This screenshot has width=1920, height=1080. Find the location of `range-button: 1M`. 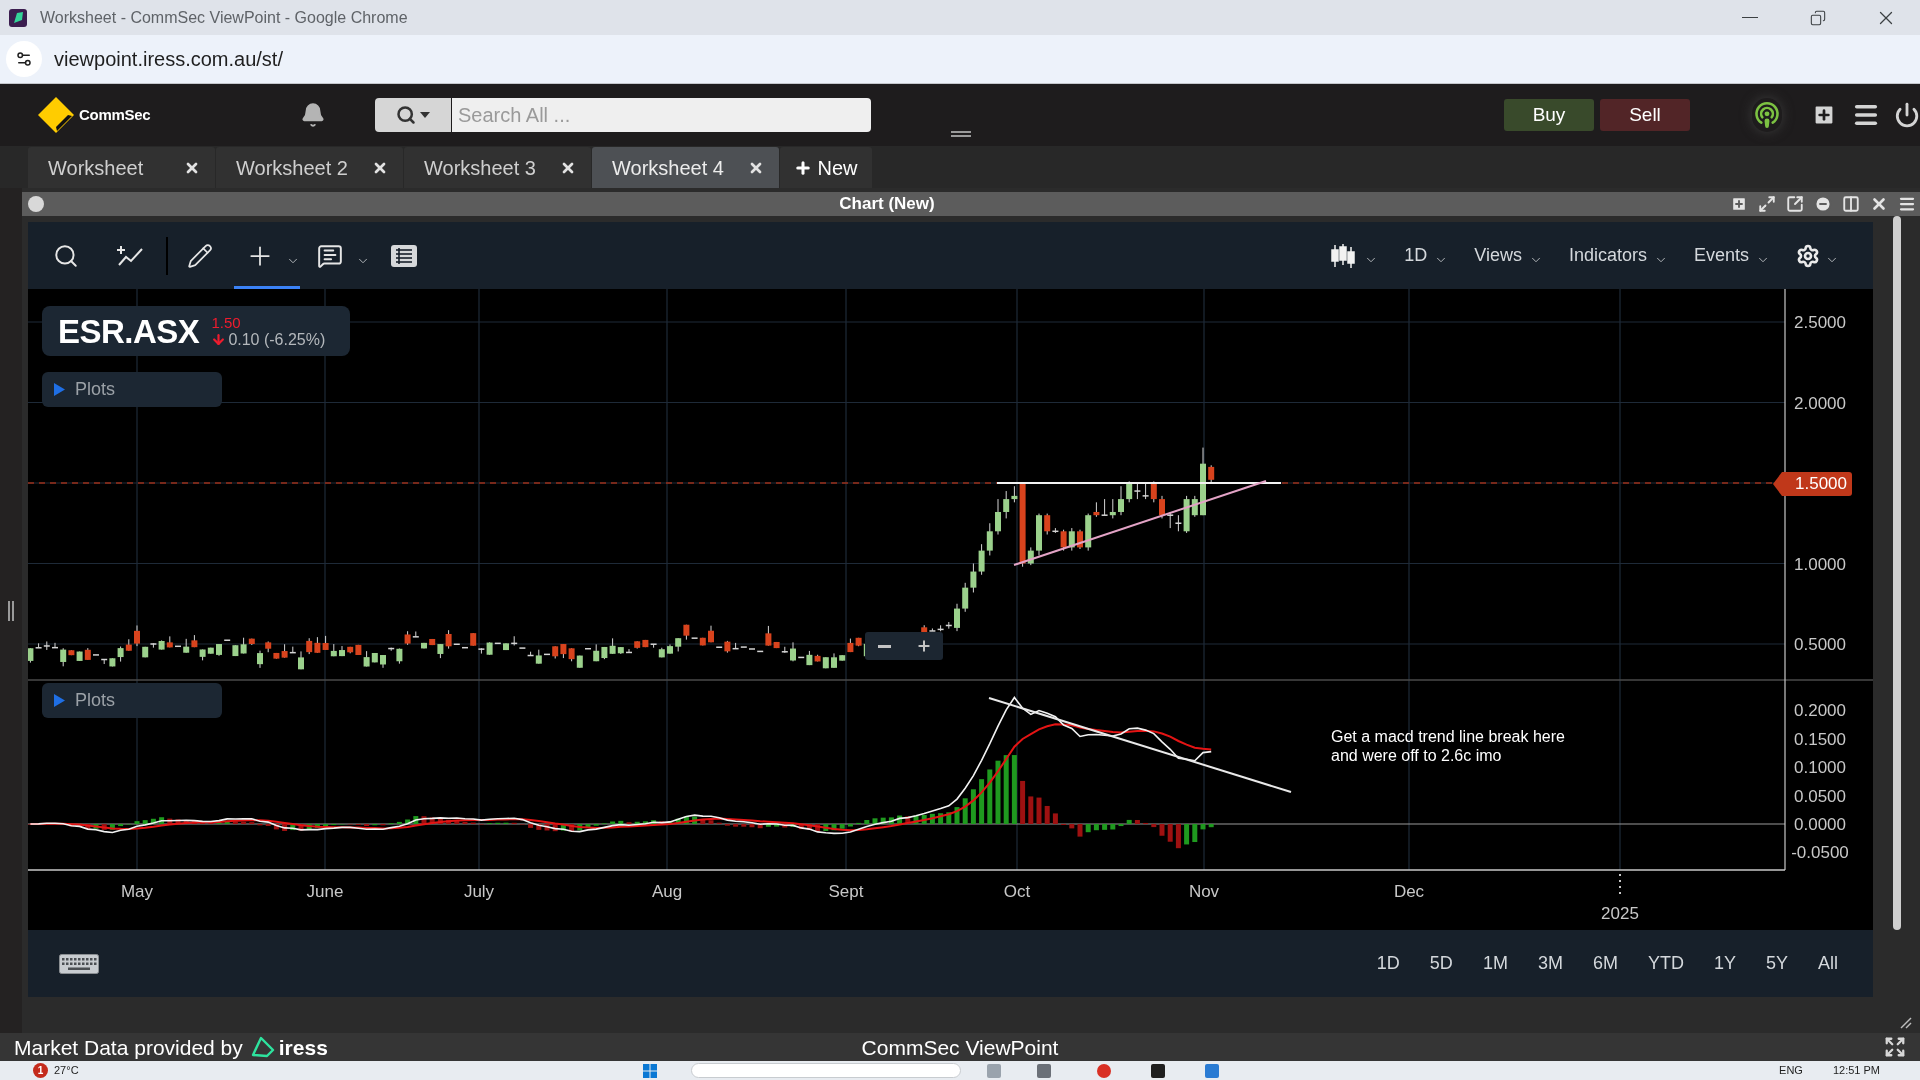

range-button: 1M is located at coordinates (1495, 963).